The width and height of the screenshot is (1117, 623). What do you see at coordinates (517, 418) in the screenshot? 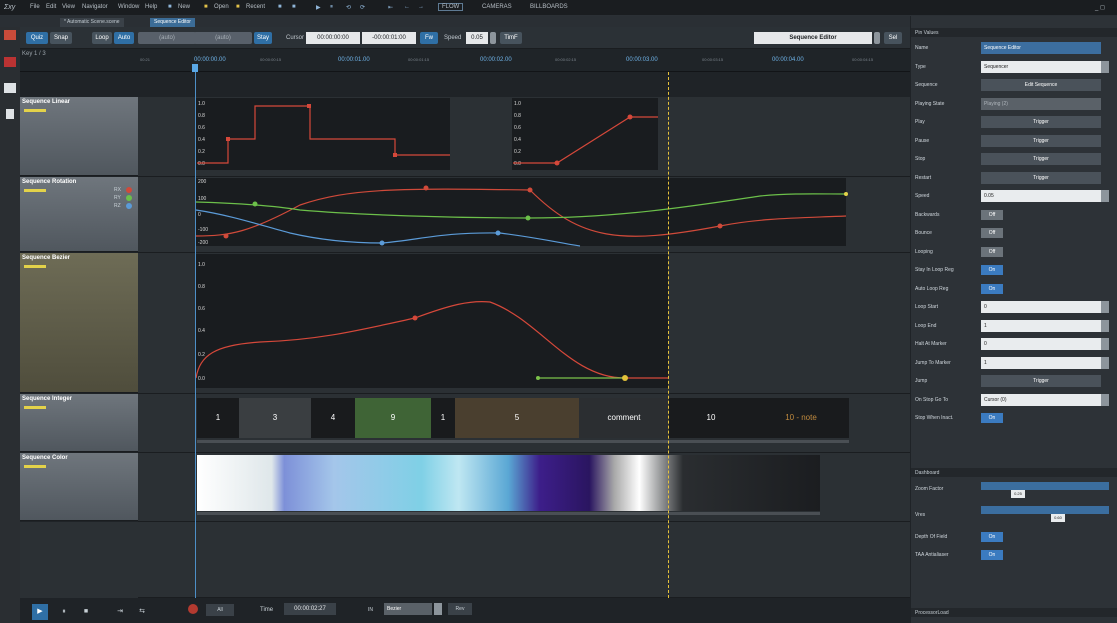
I see `integer-segment: 5` at bounding box center [517, 418].